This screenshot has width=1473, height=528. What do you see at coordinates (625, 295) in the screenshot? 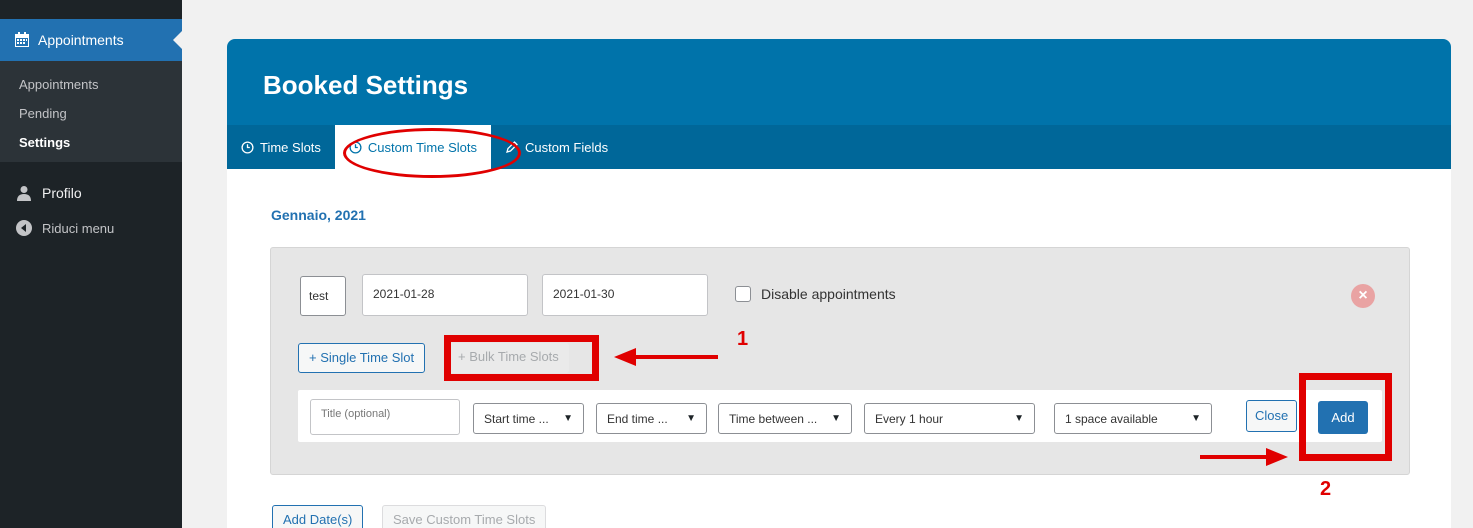
I see `end-date-input: 2021-01-30` at bounding box center [625, 295].